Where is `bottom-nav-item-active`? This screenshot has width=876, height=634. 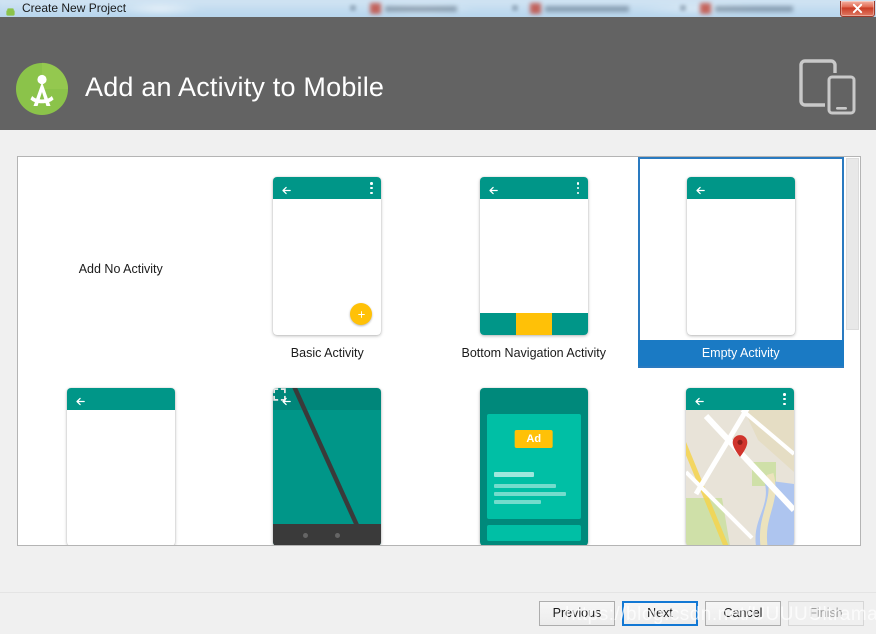
bottom-nav-item-active is located at coordinates (533, 324).